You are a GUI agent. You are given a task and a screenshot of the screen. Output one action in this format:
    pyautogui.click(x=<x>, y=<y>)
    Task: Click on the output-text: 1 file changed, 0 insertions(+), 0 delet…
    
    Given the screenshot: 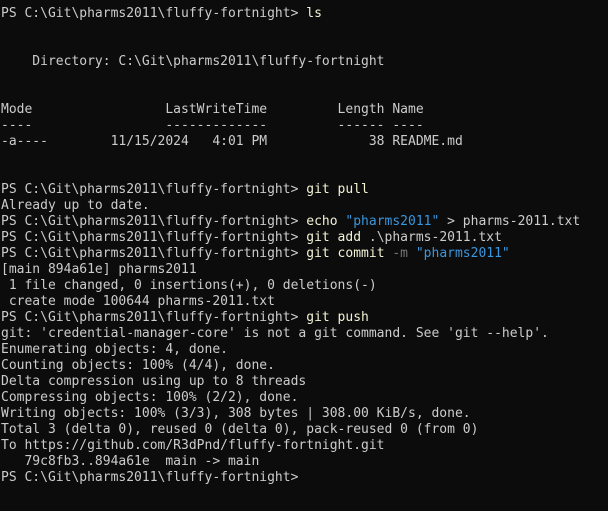 What is the action you would take?
    pyautogui.click(x=189, y=285)
    